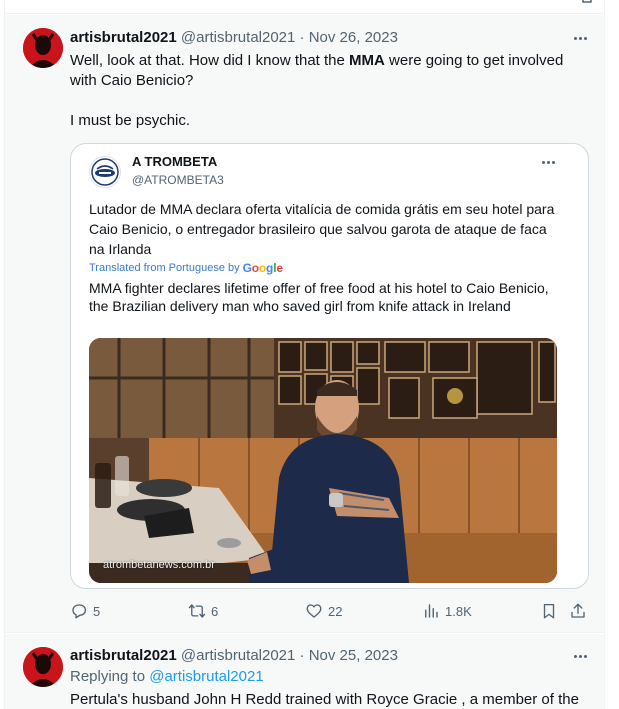 The width and height of the screenshot is (619, 709). I want to click on like-count: 22, so click(335, 611).